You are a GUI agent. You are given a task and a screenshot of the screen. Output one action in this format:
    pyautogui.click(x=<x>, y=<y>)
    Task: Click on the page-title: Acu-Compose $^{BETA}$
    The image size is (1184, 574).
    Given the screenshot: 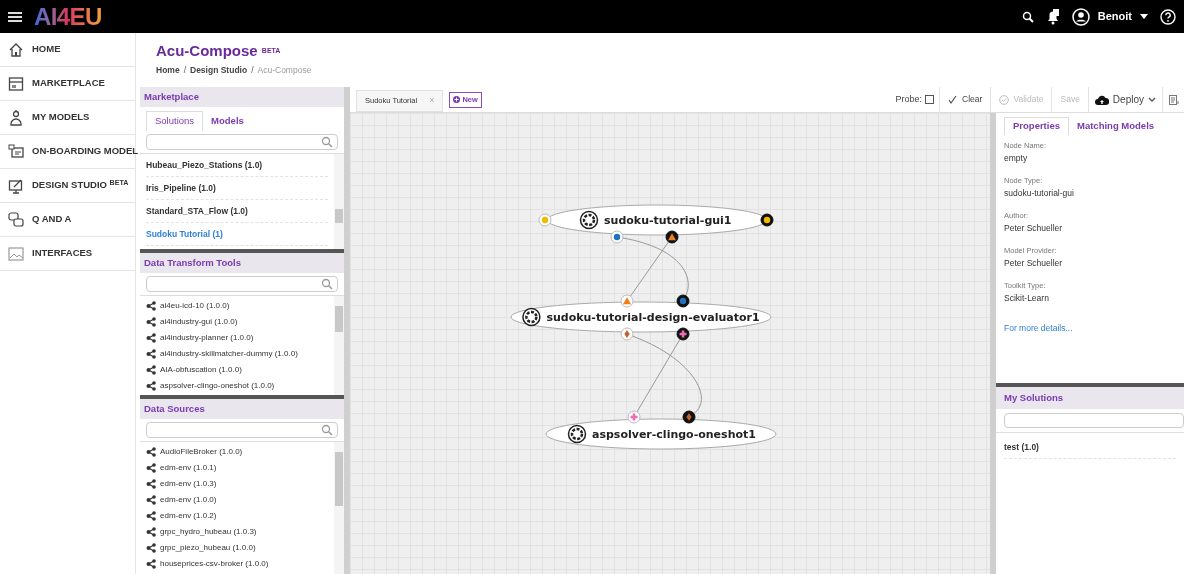 What is the action you would take?
    pyautogui.click(x=219, y=51)
    